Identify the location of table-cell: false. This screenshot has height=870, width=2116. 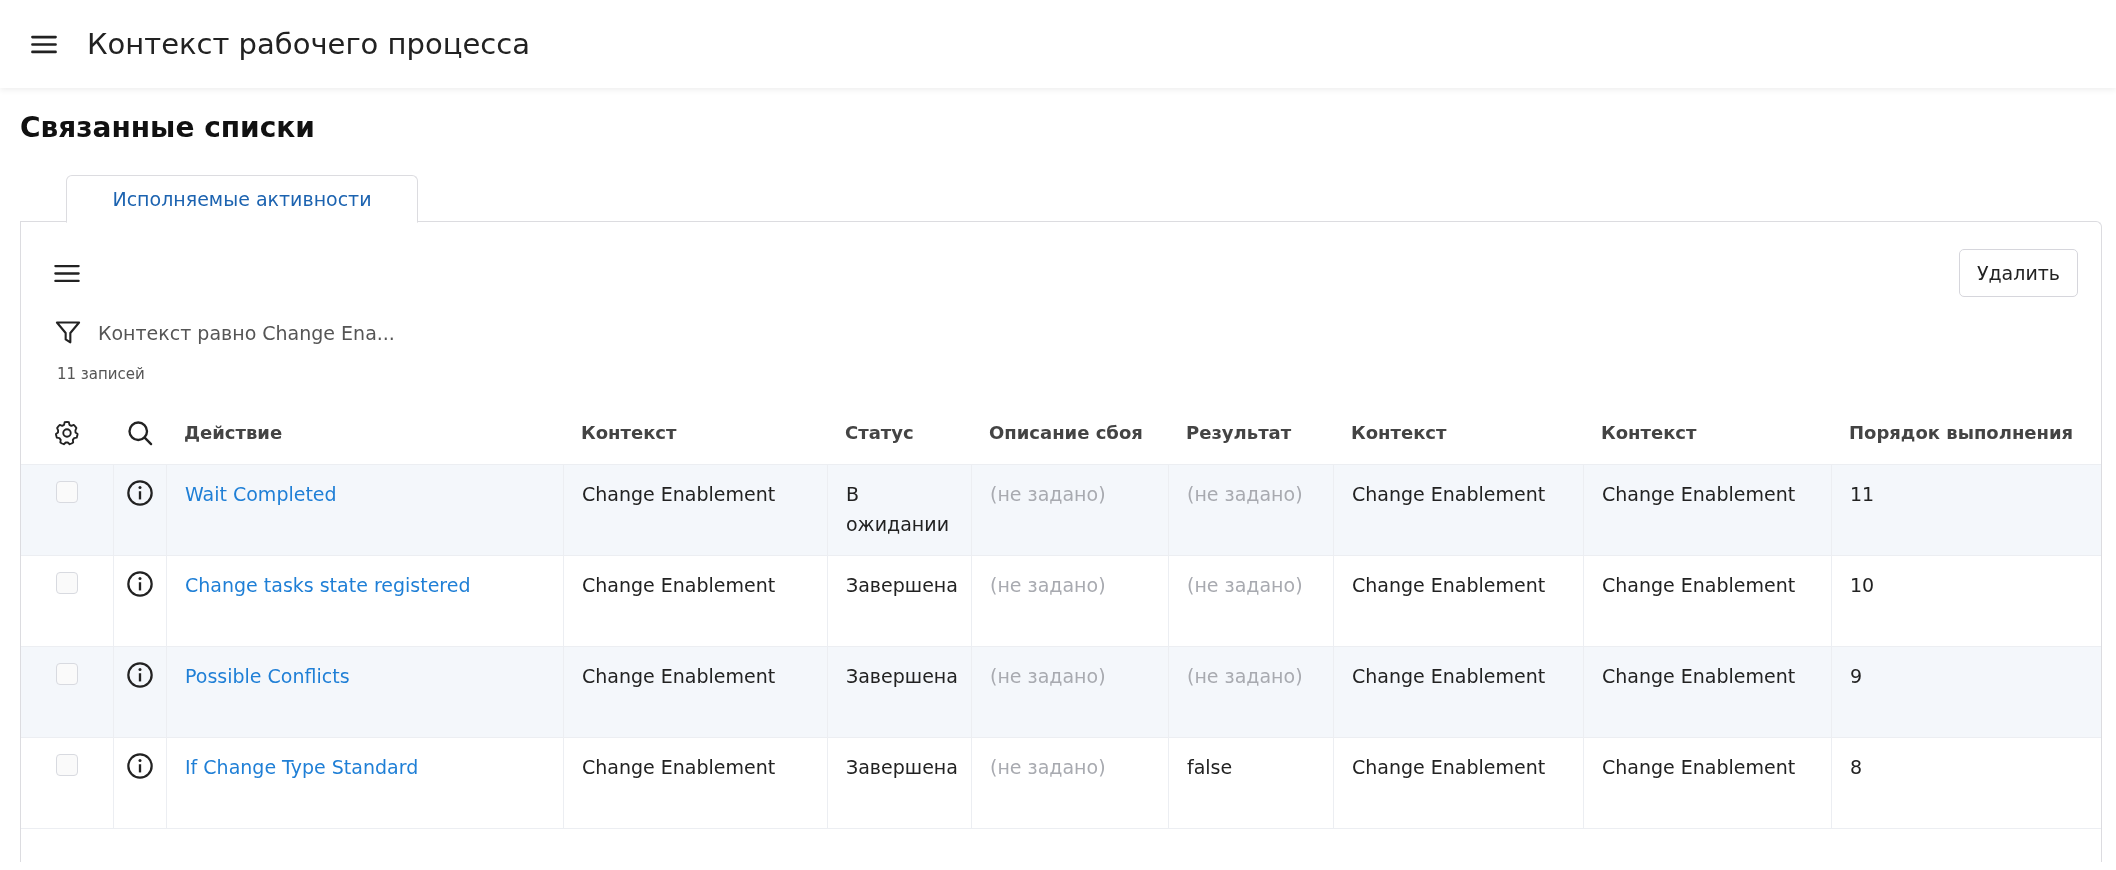
(1210, 767).